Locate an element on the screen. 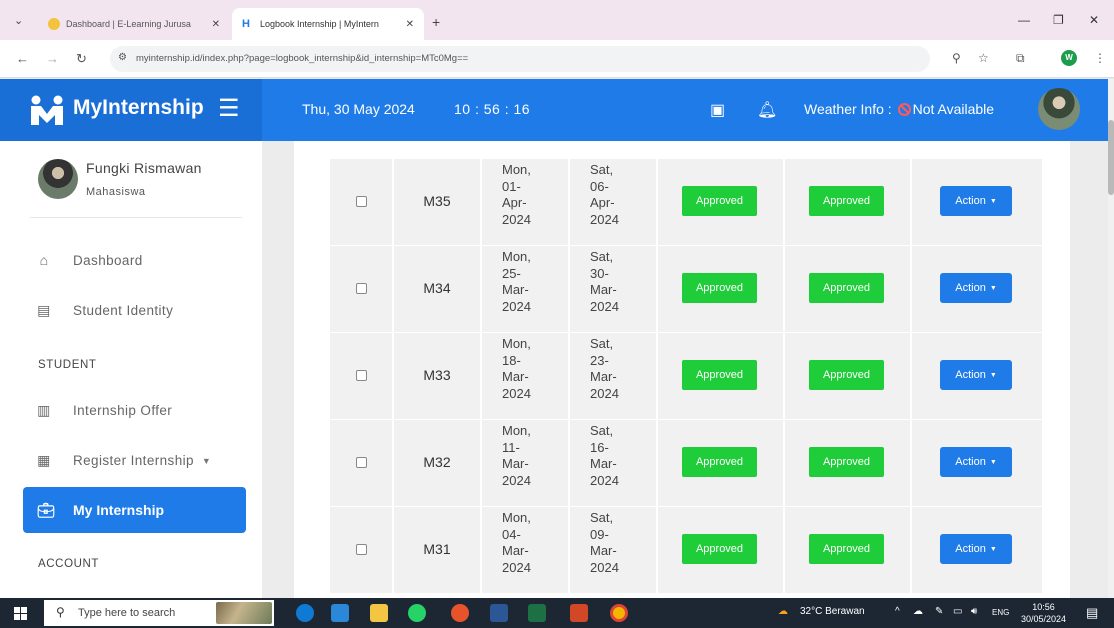  cell-code: M31 is located at coordinates (437, 550).